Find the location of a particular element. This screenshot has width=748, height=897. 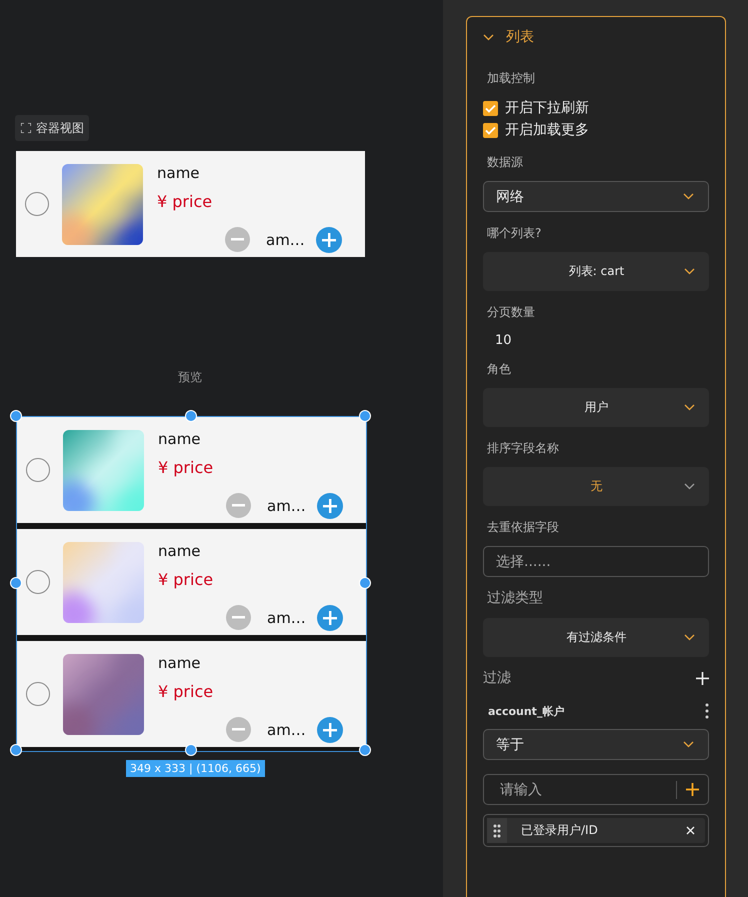

field-label: 去重依据字段 is located at coordinates (523, 527).